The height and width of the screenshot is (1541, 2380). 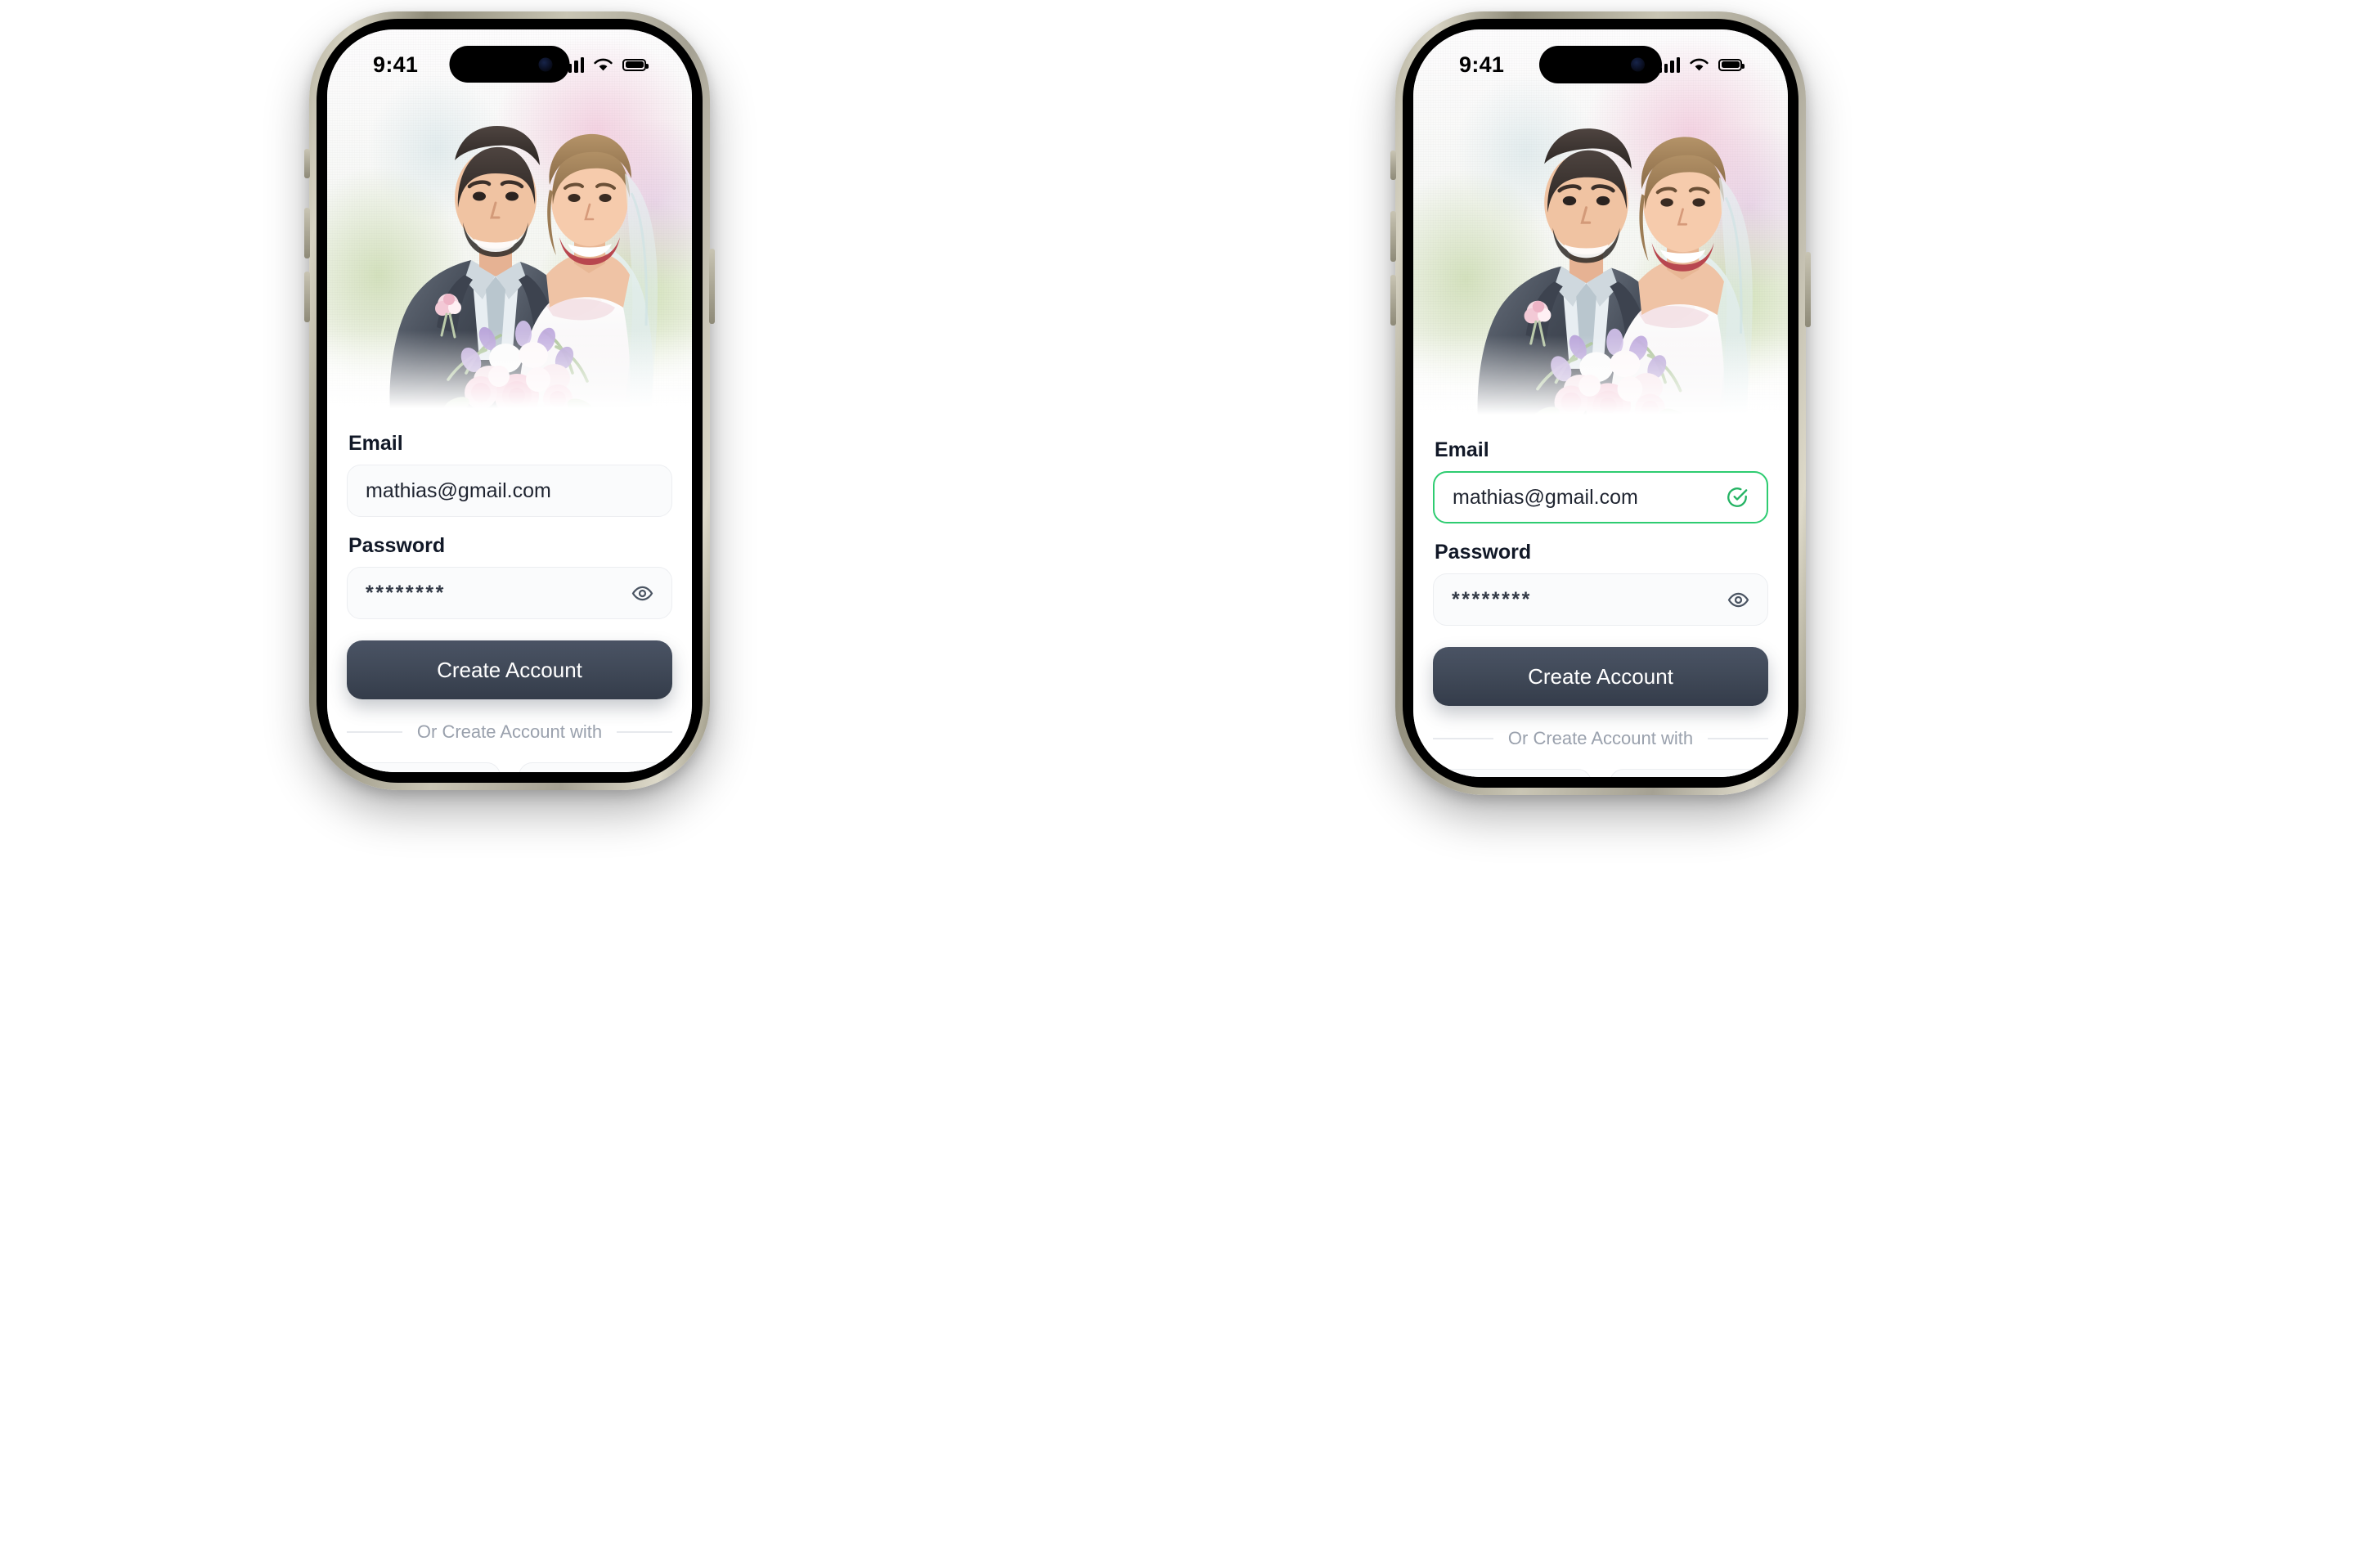 What do you see at coordinates (1737, 498) in the screenshot?
I see `check-circle-icon` at bounding box center [1737, 498].